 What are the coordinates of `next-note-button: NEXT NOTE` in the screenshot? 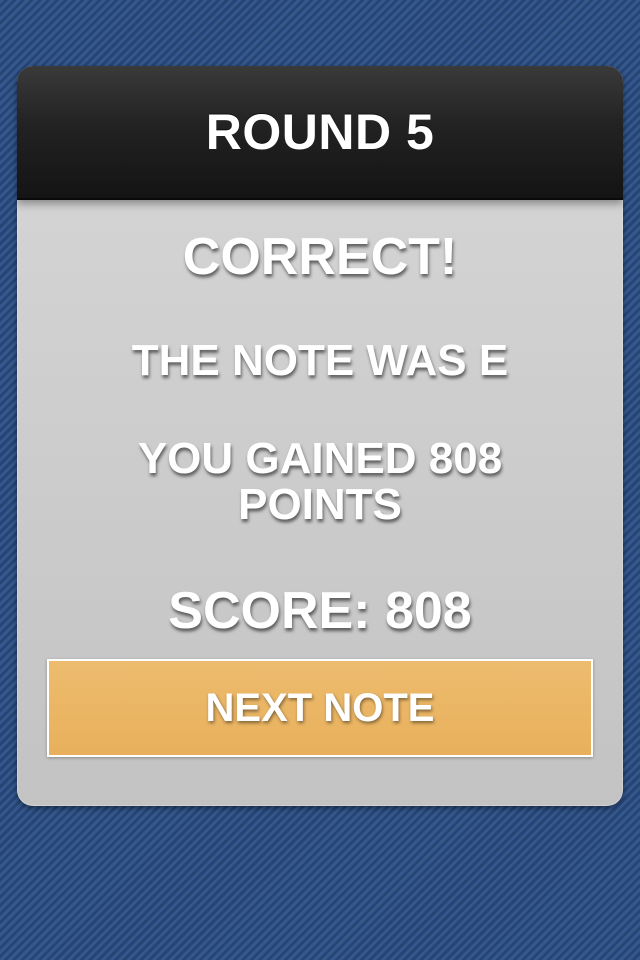 It's located at (320, 708).